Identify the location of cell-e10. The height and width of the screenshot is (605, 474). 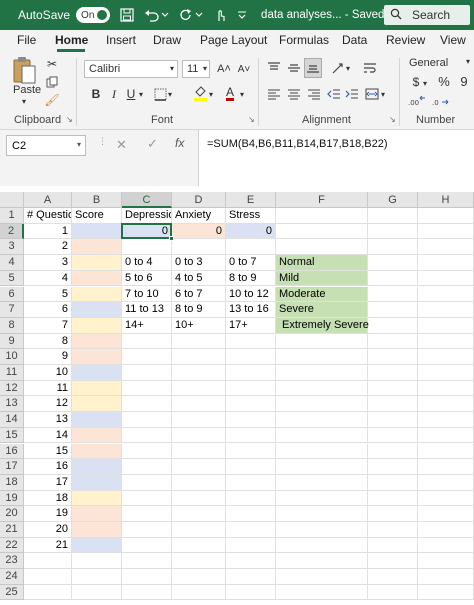
(251, 357).